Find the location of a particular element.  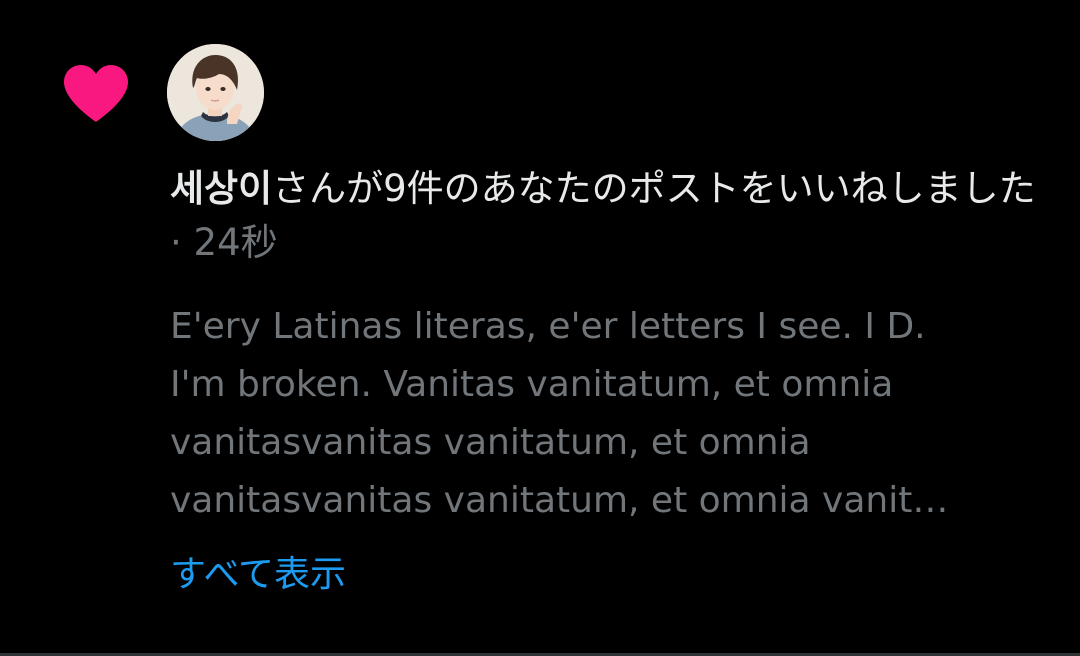

notification-message: 세상이さんが9件のあなたのポストをいいねしました · 24秒 is located at coordinates (610, 216).